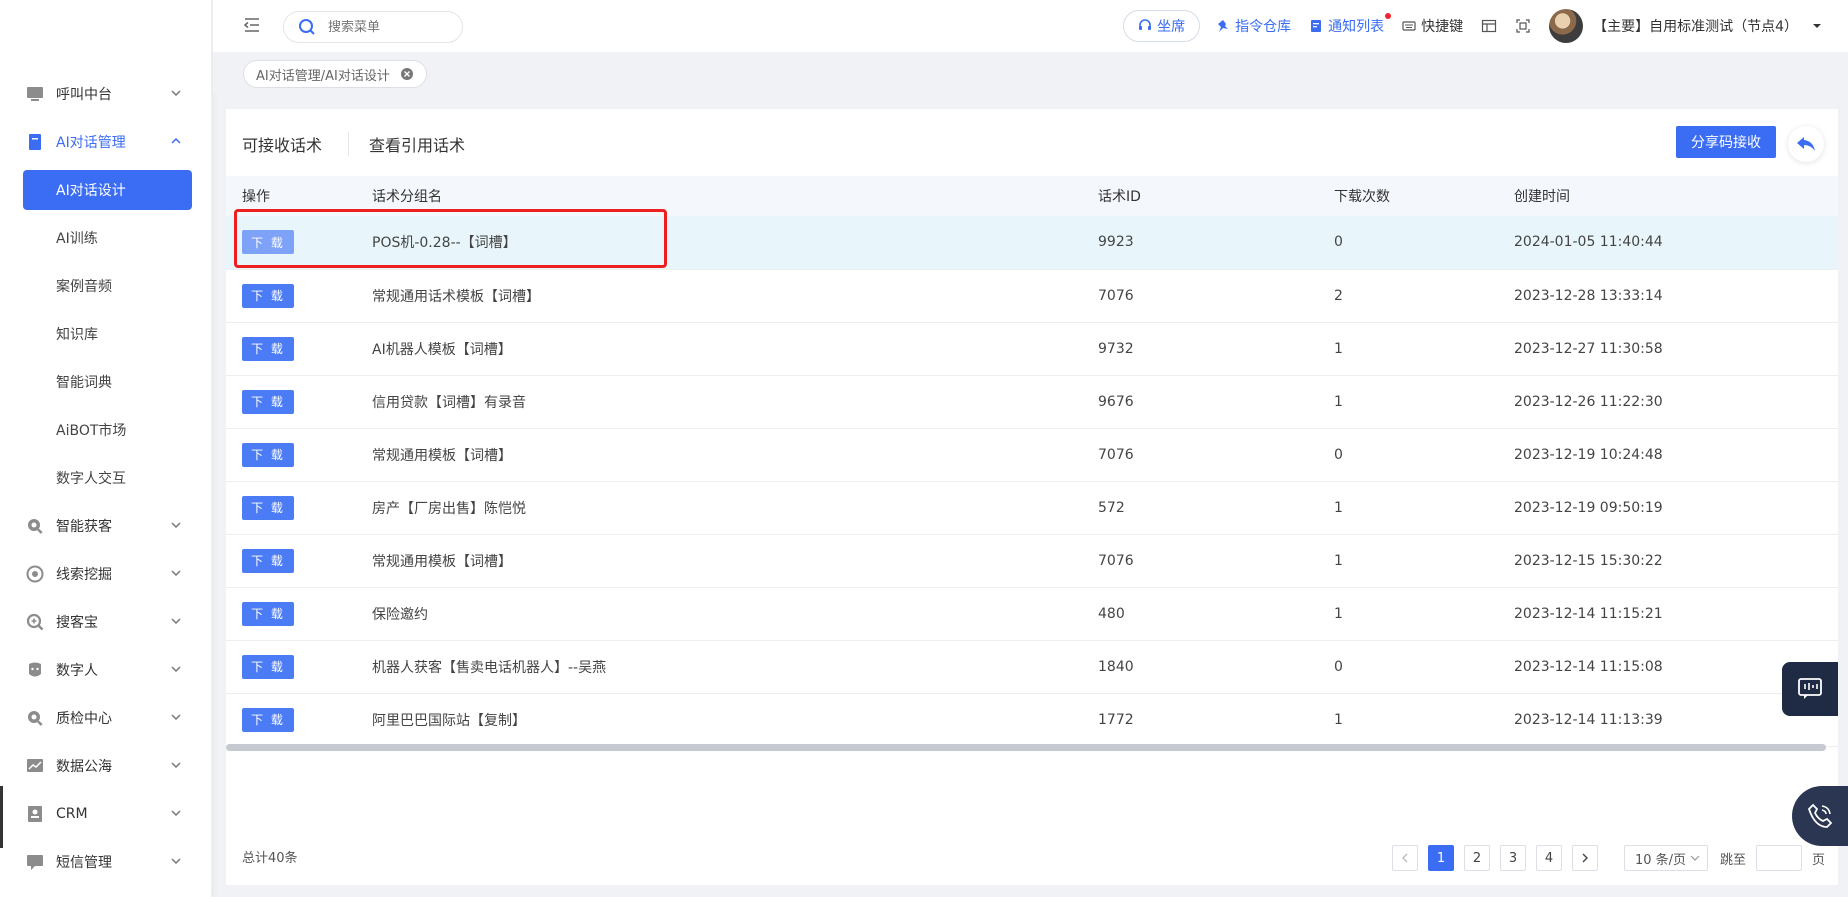 The image size is (1848, 897). Describe the element at coordinates (1116, 242) in the screenshot. I see `script-id-cell: 9923` at that location.